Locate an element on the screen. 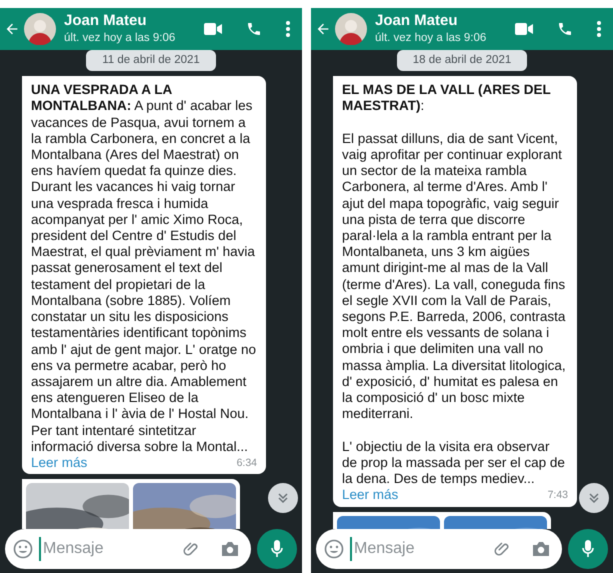  date-chip: 18 de abril de 2021 is located at coordinates (462, 61).